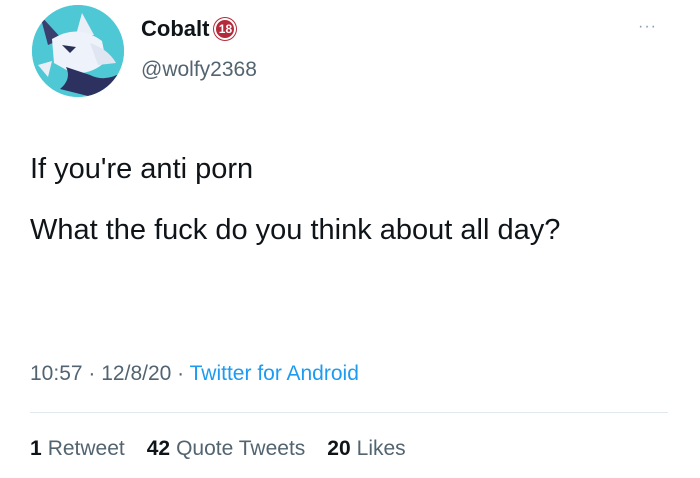 The width and height of the screenshot is (700, 478). I want to click on tweet-date: 12/8/20, so click(136, 373).